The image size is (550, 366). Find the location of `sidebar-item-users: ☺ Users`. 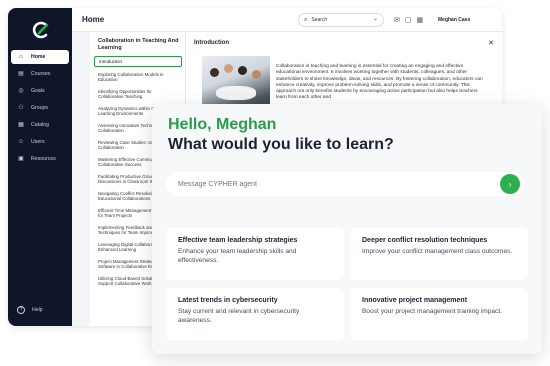

sidebar-item-users: ☺ Users is located at coordinates (40, 142).